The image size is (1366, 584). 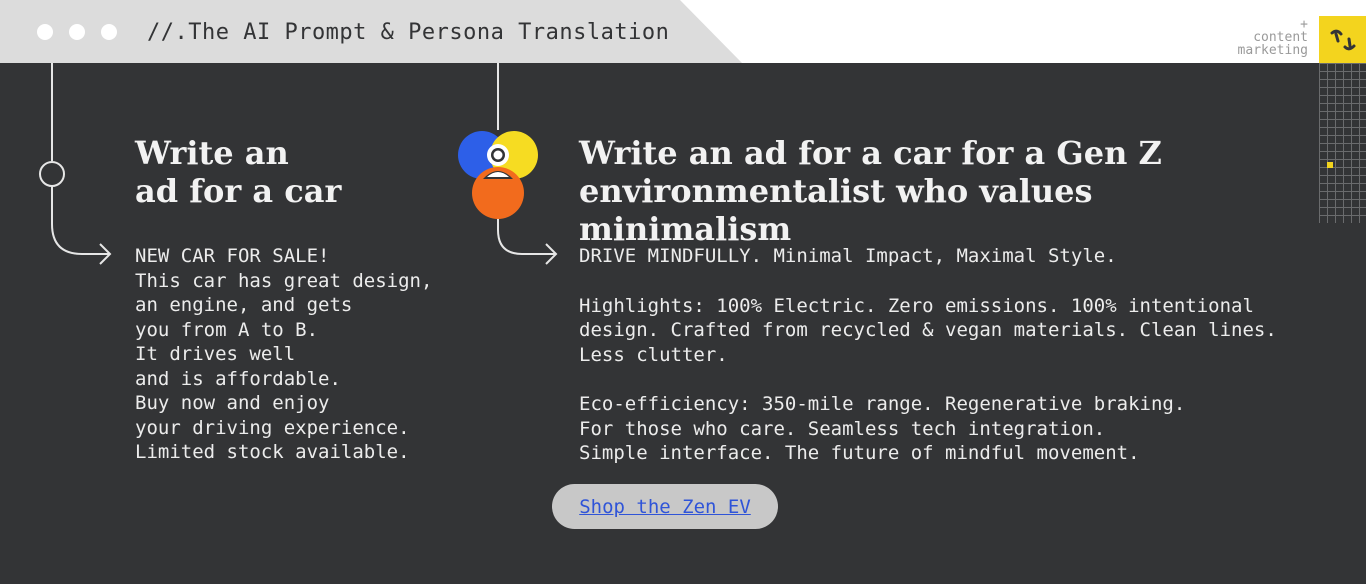 What do you see at coordinates (1330, 165) in the screenshot?
I see `grid-marker` at bounding box center [1330, 165].